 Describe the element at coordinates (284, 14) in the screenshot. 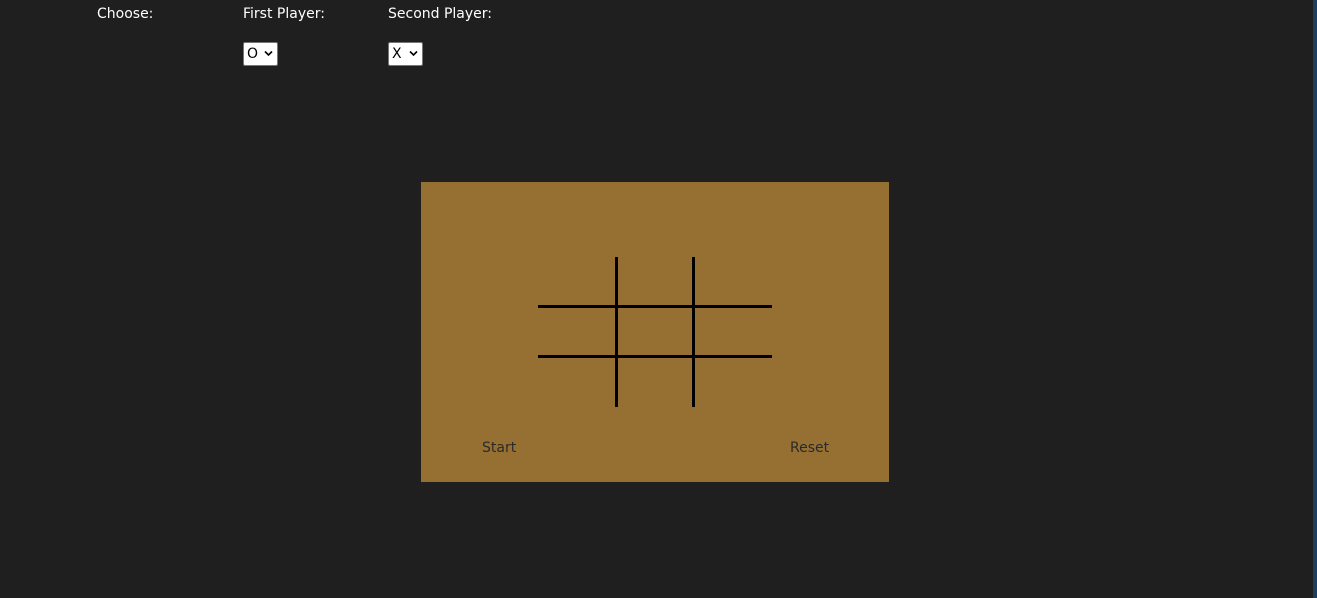

I see `first-player-label: First Player:` at that location.